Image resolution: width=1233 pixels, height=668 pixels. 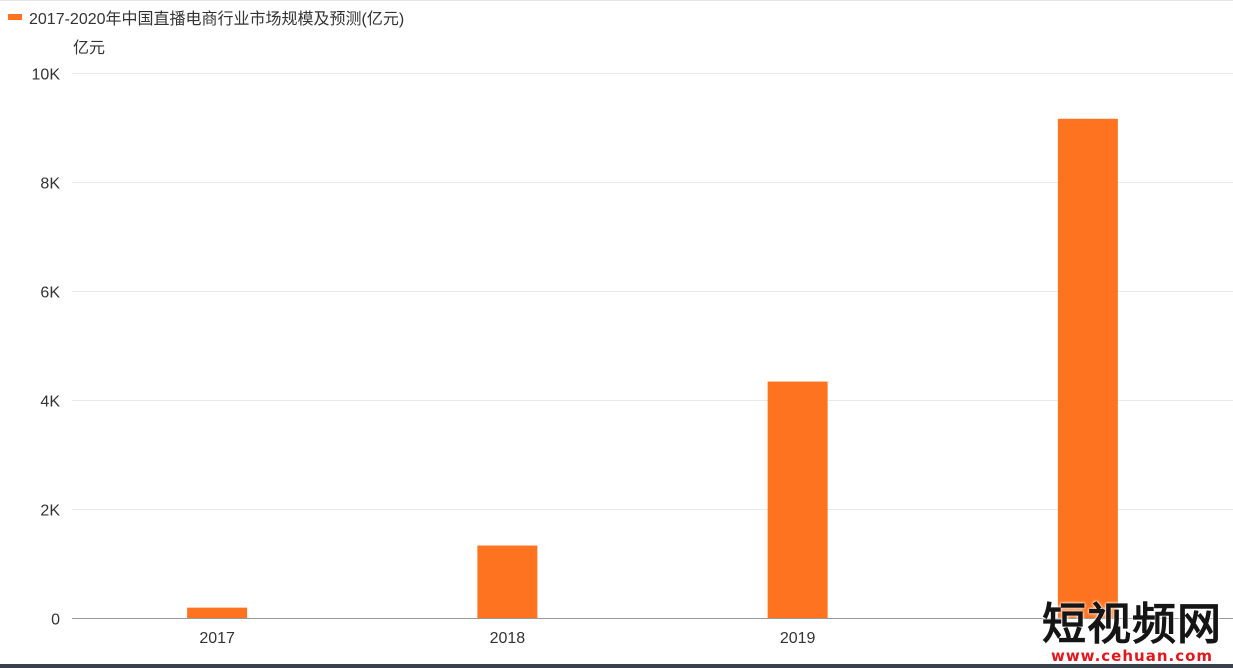 I want to click on y-tick-label: 4K, so click(x=50, y=402).